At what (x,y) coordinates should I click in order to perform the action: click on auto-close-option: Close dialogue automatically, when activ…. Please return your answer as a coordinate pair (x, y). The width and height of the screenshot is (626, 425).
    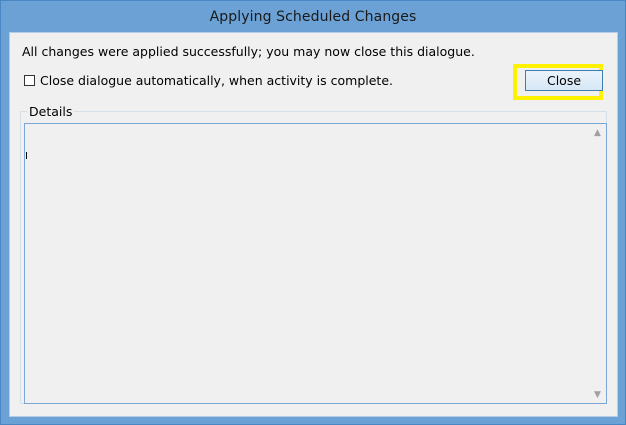
    Looking at the image, I should click on (208, 80).